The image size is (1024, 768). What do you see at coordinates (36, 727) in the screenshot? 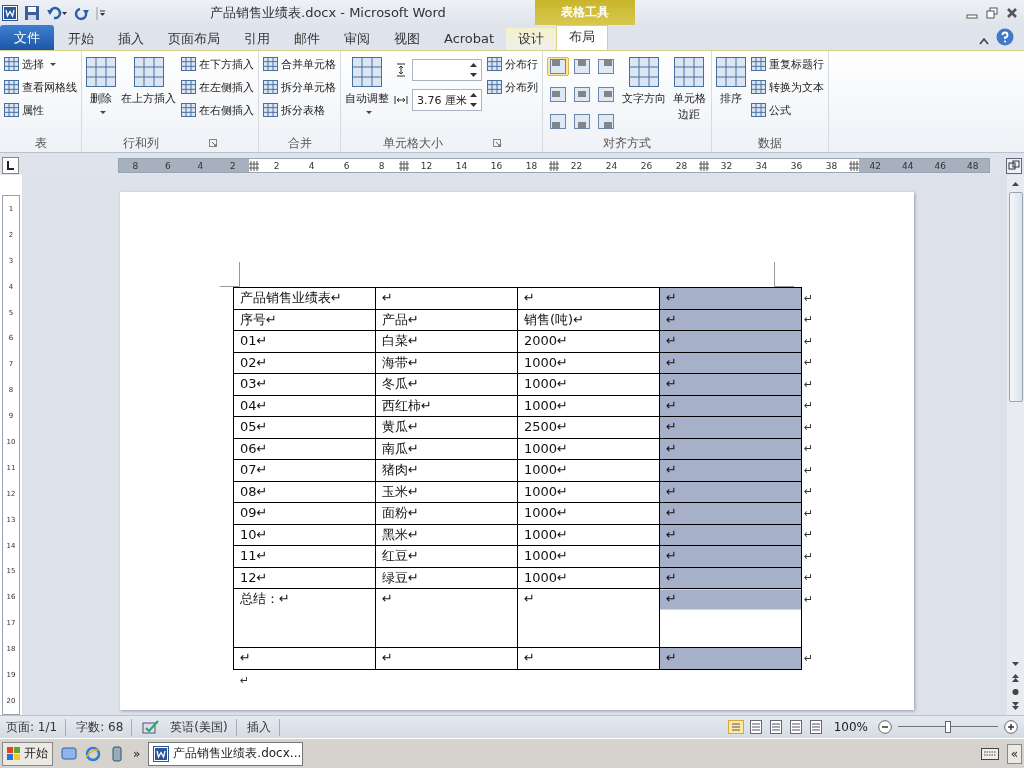
I see `status-item: 页面: 1/1` at bounding box center [36, 727].